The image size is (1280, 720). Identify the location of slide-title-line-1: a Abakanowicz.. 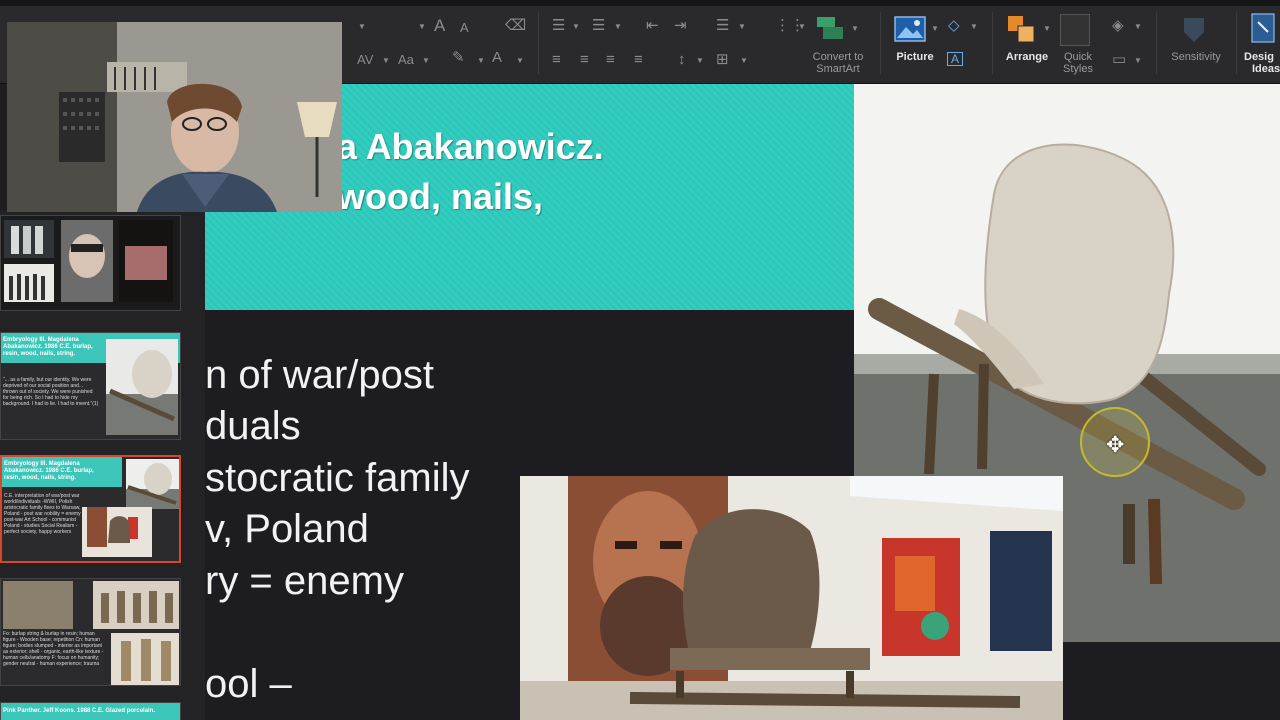
(470, 147).